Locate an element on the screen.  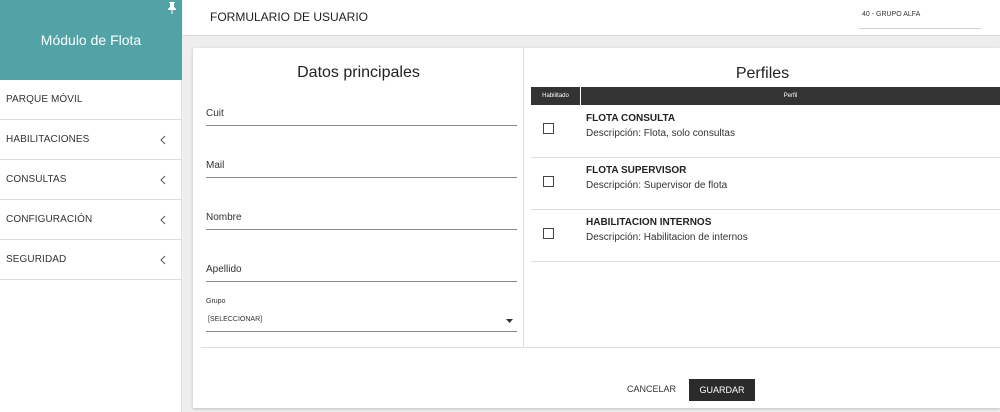
main-data-title: Datos principales is located at coordinates (358, 72).